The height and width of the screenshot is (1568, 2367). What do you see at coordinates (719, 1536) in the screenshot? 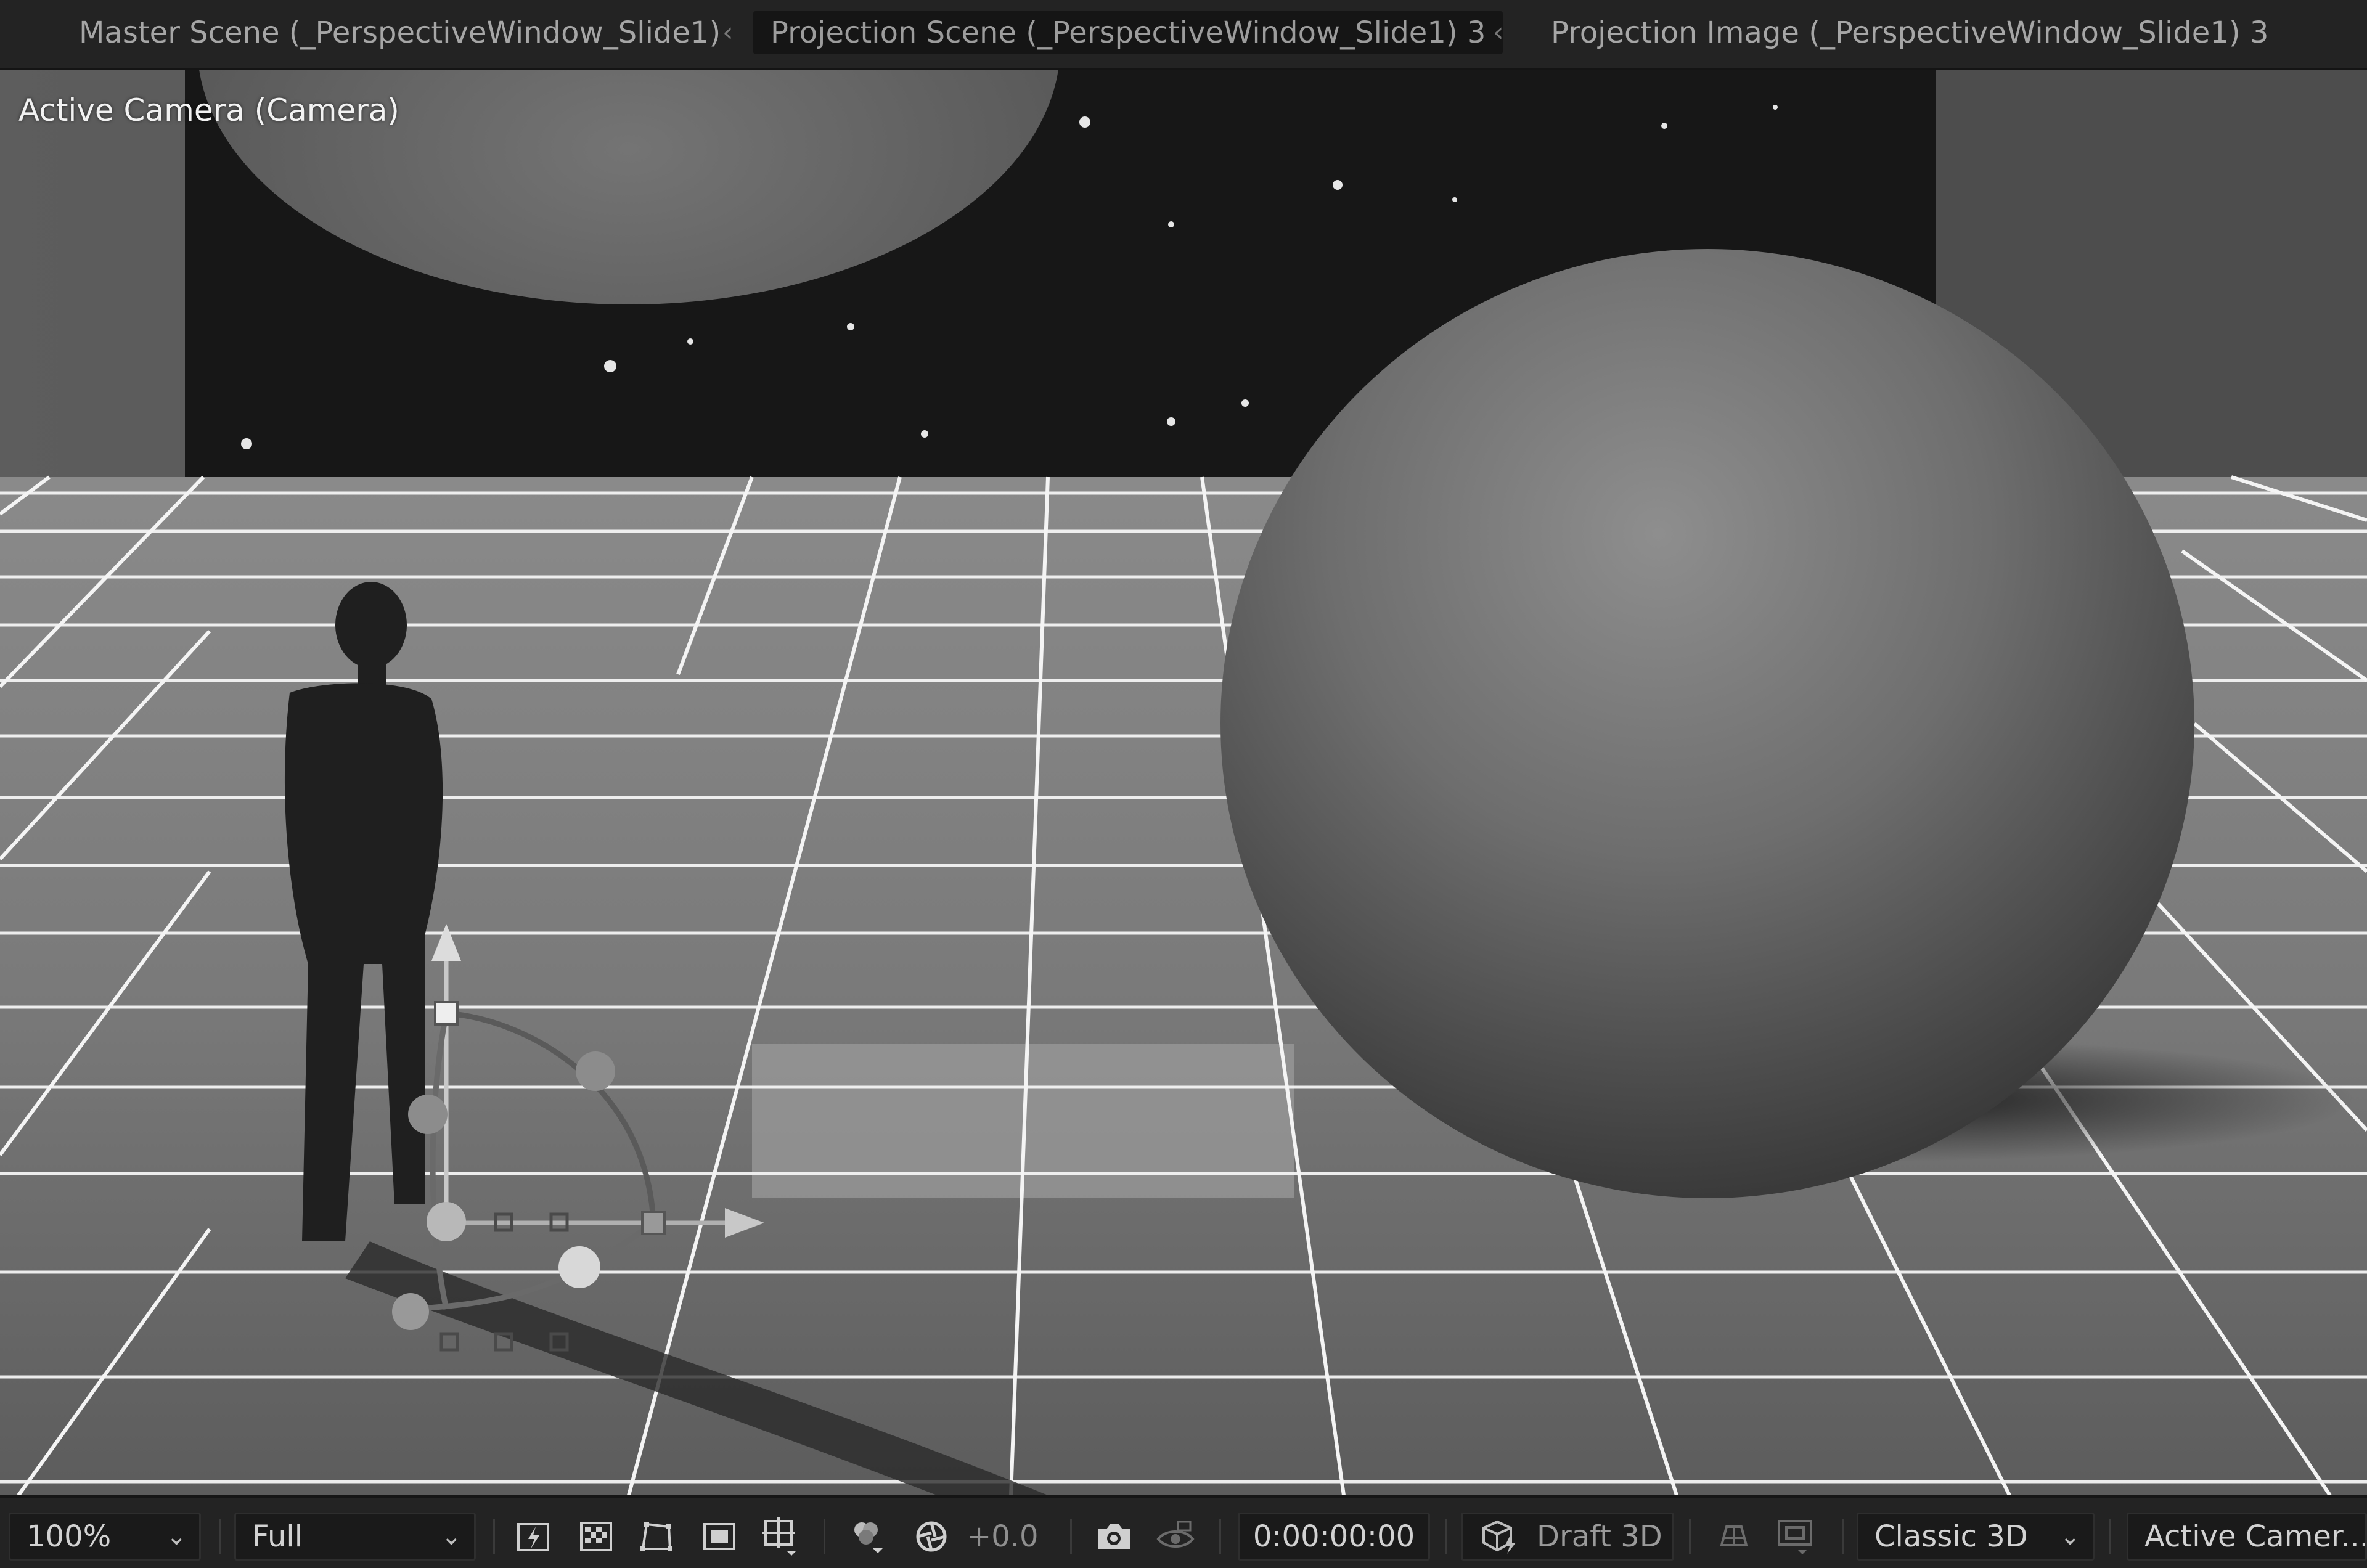
I see `region-of-interest-icon` at bounding box center [719, 1536].